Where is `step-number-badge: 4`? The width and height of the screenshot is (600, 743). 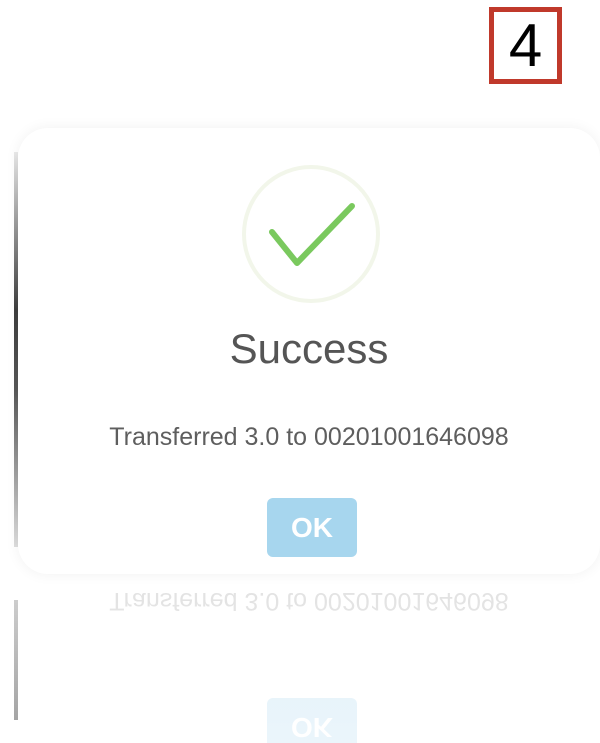
step-number-badge: 4 is located at coordinates (525, 45).